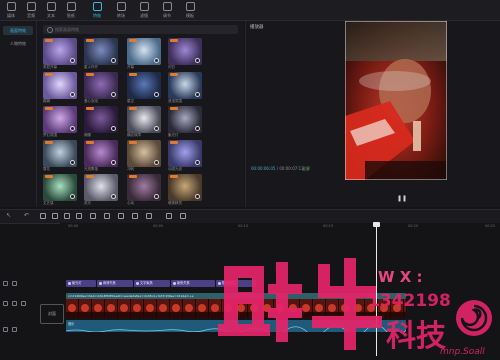 This screenshot has height=360, width=500. What do you see at coordinates (152, 283) in the screenshot?
I see `effect-clip: 文字聚焦` at bounding box center [152, 283].